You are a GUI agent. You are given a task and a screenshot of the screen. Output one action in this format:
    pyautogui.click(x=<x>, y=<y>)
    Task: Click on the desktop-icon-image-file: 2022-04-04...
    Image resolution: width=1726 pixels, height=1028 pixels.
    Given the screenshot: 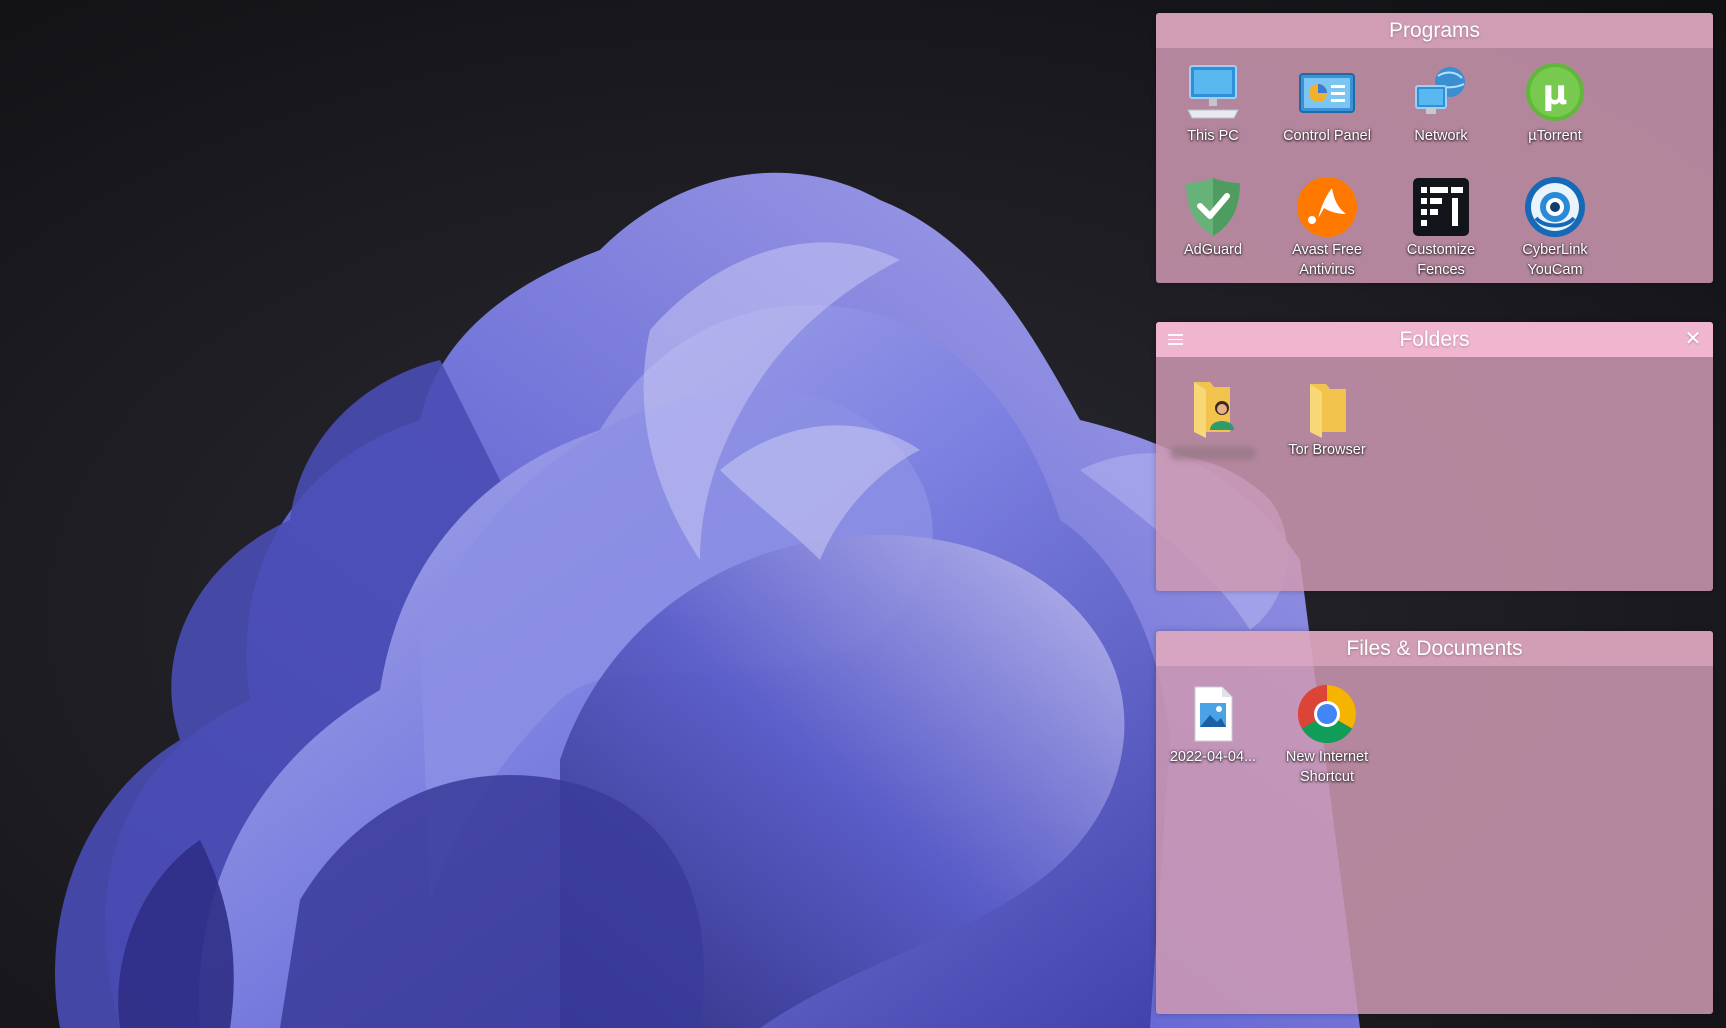 What is the action you would take?
    pyautogui.click(x=1213, y=724)
    